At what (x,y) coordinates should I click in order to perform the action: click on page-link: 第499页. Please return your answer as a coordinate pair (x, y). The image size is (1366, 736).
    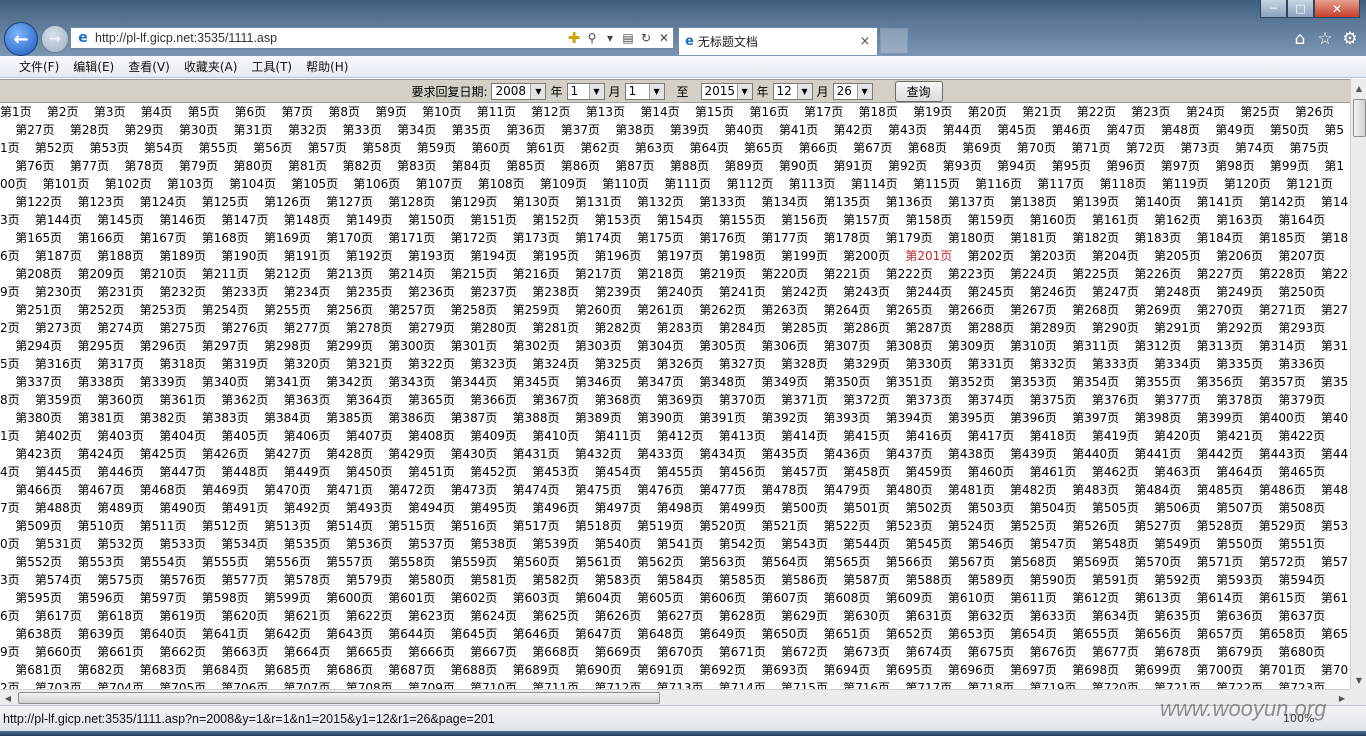
    Looking at the image, I should click on (742, 508).